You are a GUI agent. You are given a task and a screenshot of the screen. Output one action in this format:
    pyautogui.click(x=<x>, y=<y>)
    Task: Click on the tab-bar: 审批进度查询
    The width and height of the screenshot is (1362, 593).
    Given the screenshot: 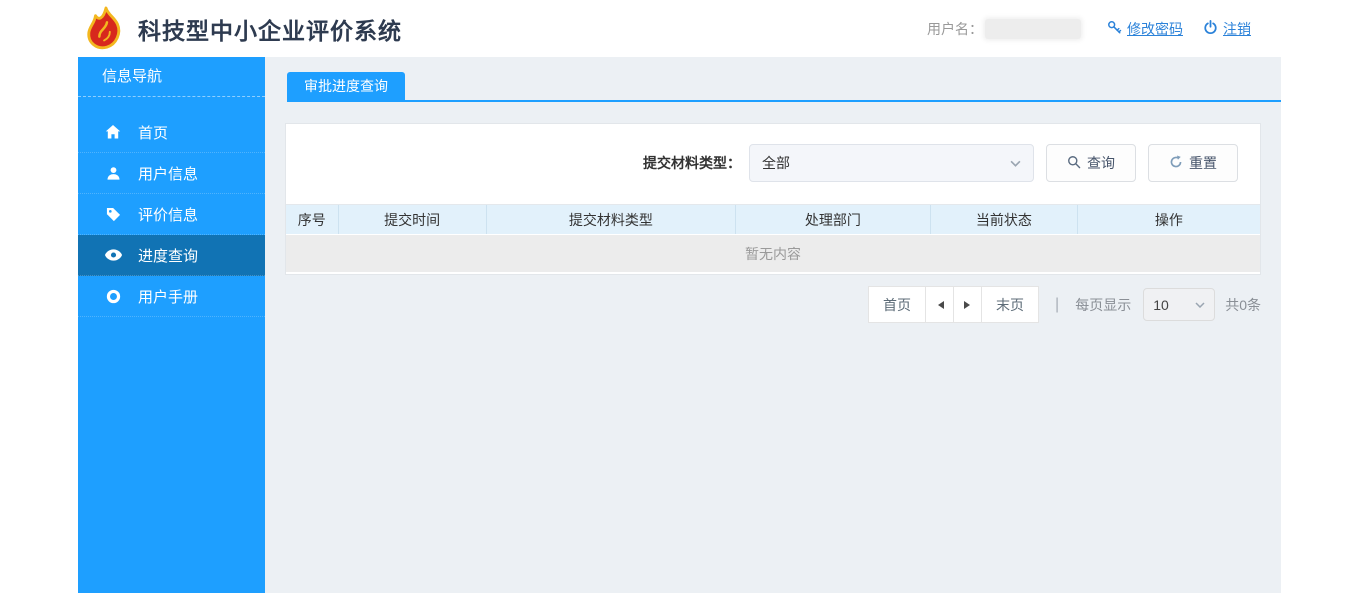 What is the action you would take?
    pyautogui.click(x=773, y=79)
    